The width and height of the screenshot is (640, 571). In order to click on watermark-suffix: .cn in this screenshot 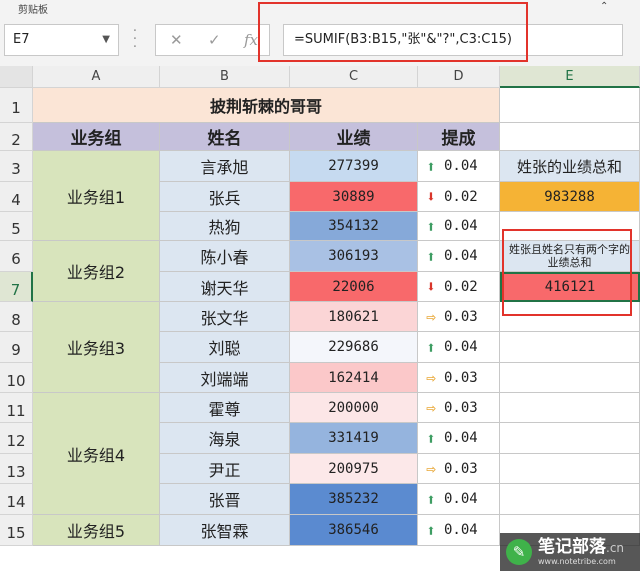, I will do `click(615, 548)`.